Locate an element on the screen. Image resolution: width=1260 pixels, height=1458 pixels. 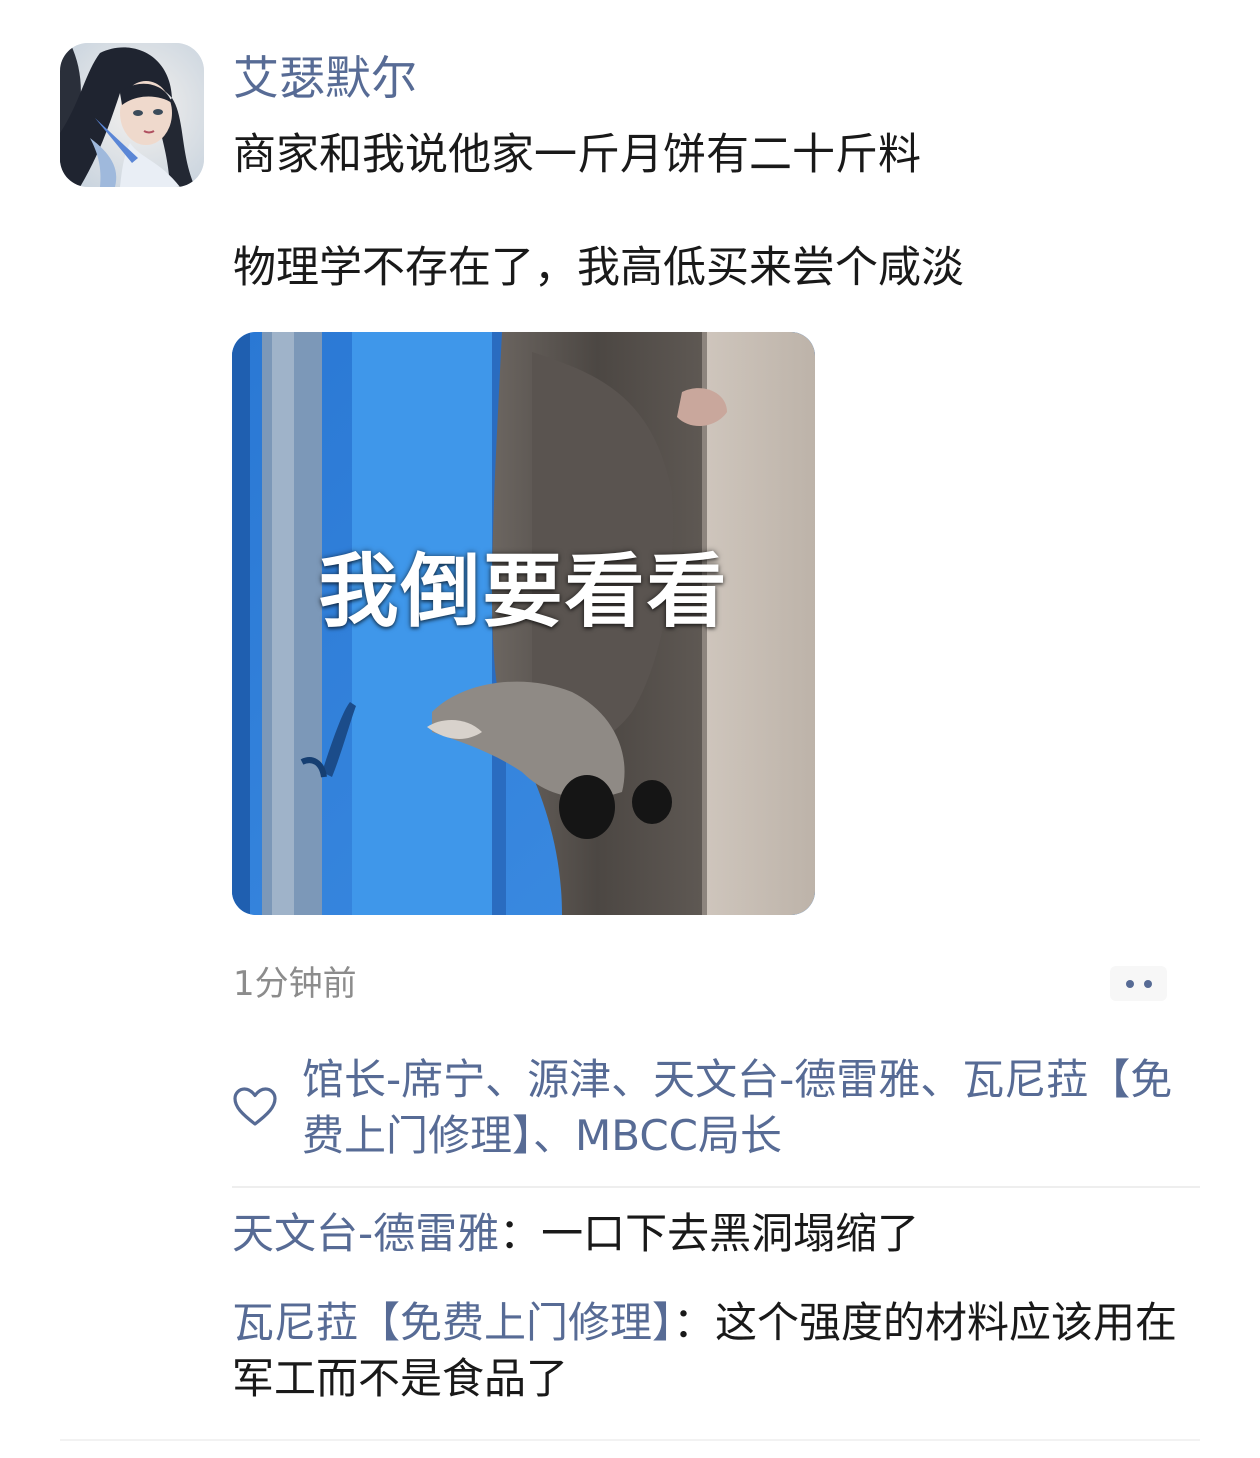
more-actions-button is located at coordinates (1138, 983).